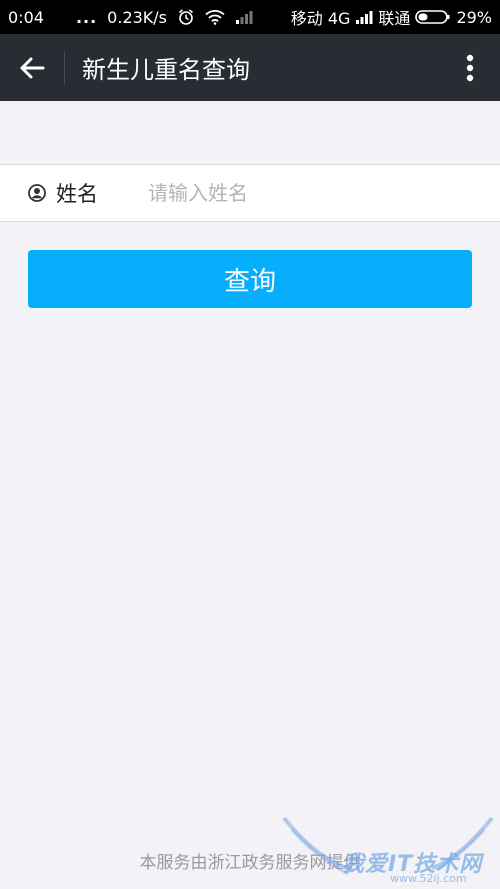  I want to click on watermark: 我爱IT技术网 www.52ij.com, so click(388, 849).